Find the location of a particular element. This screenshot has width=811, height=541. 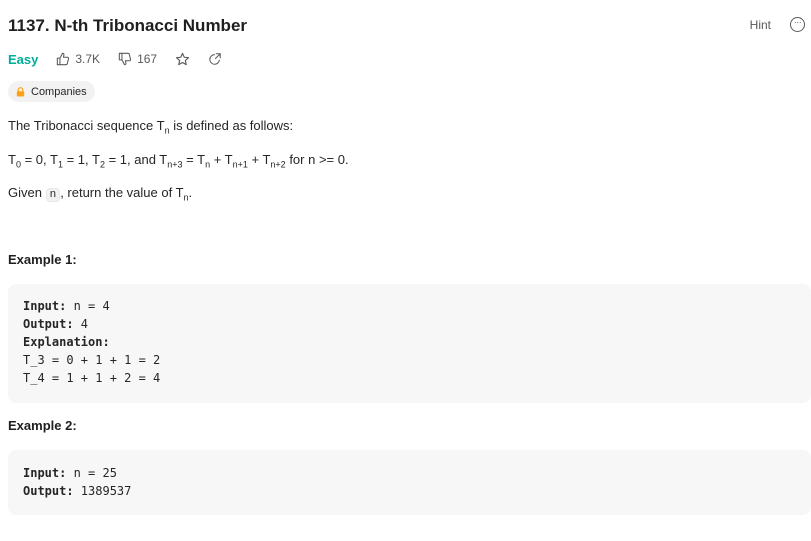

like-button: 3.7K is located at coordinates (78, 59).